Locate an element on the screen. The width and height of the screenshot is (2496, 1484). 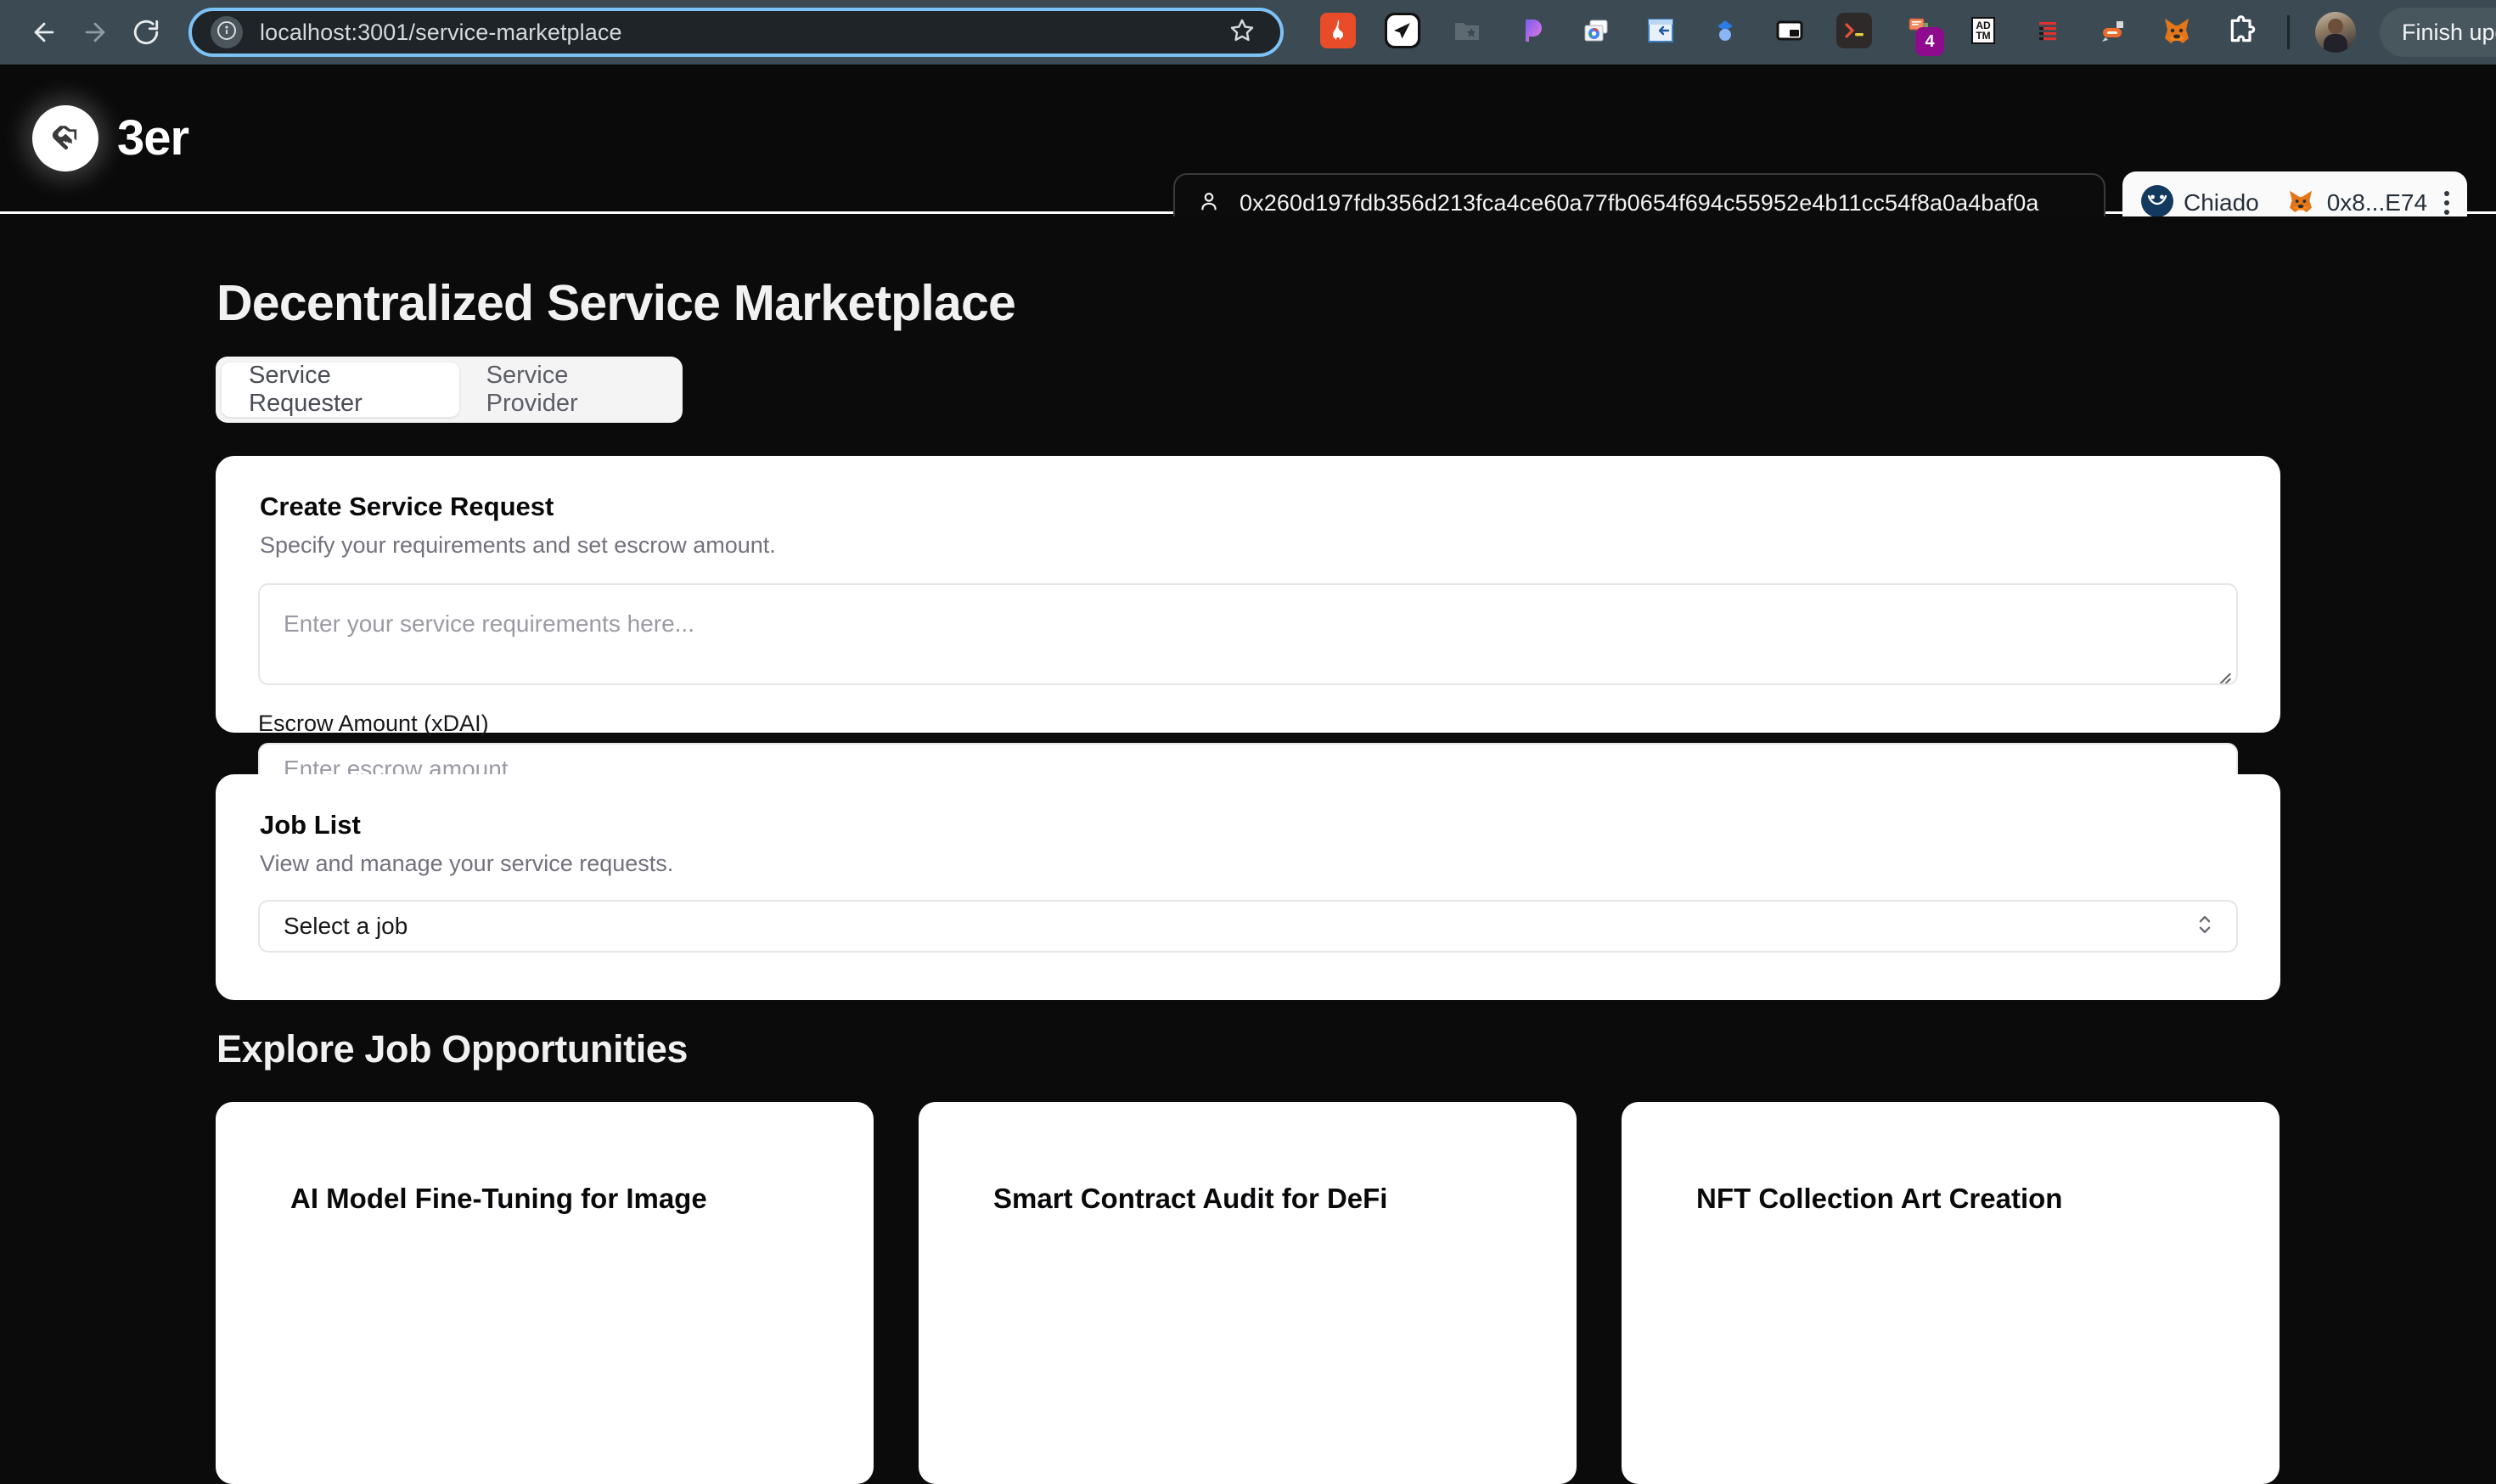
sidebar-collapse-extension-icon is located at coordinates (1660, 33).